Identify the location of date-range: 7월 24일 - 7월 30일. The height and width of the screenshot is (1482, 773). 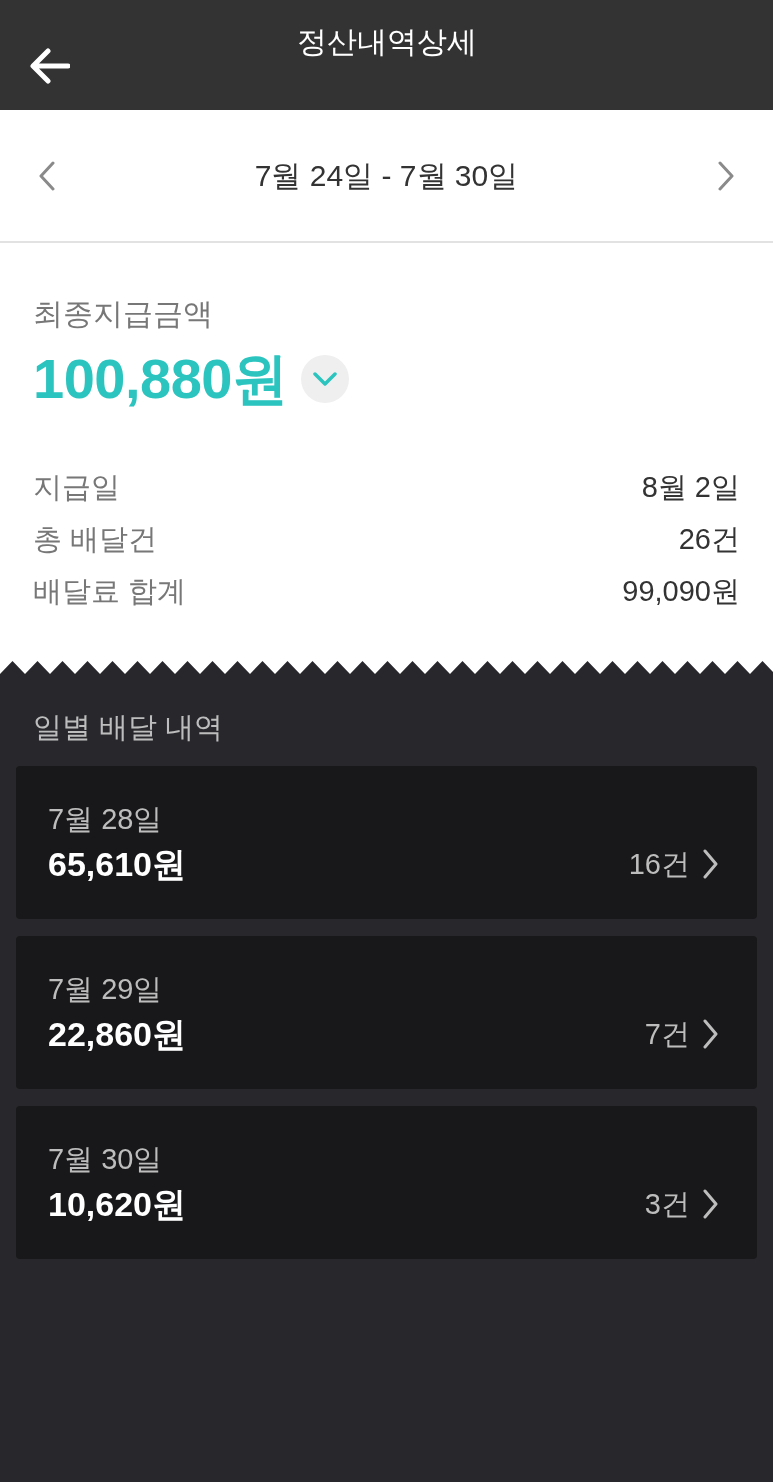
(386, 175).